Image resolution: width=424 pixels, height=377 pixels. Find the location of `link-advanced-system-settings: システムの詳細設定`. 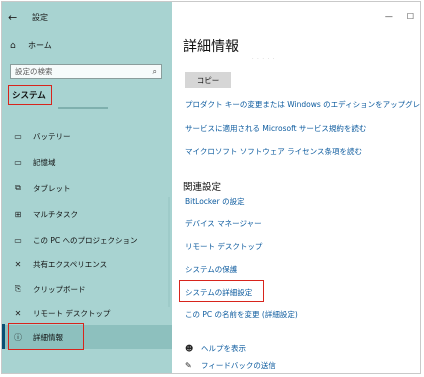

link-advanced-system-settings: システムの詳細設定 is located at coordinates (218, 292).